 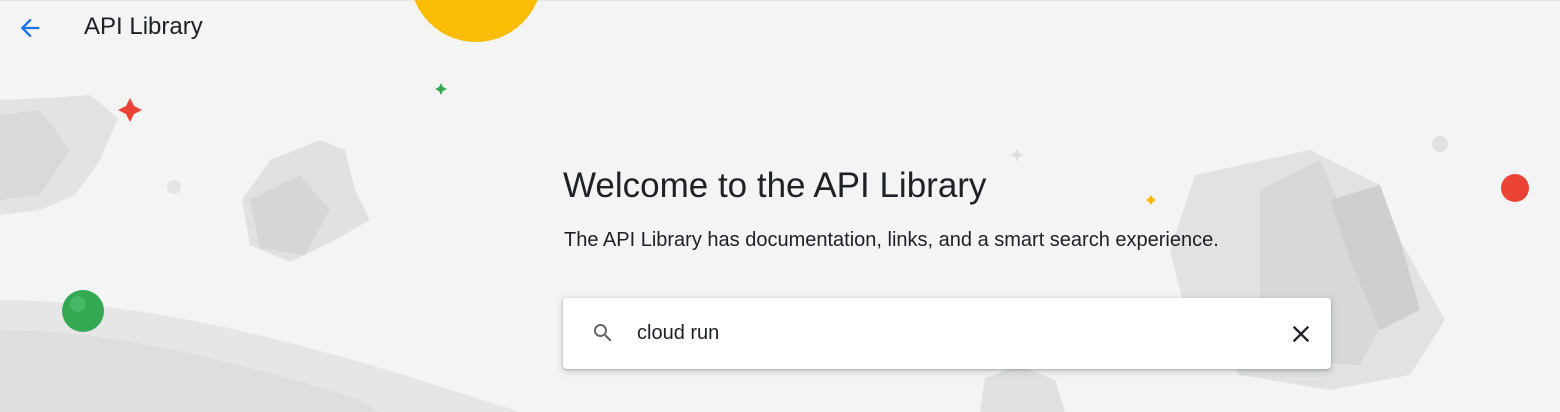 What do you see at coordinates (143, 26) in the screenshot?
I see `page-title: API Library` at bounding box center [143, 26].